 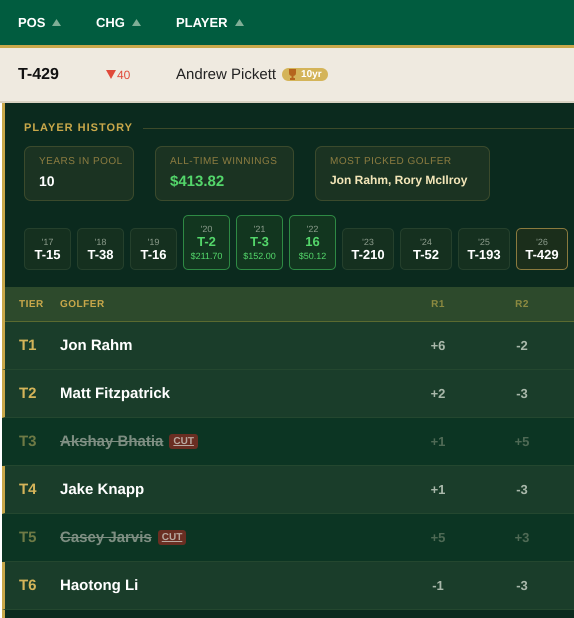 What do you see at coordinates (112, 441) in the screenshot?
I see `golfer-name: Akshay Bhatia` at bounding box center [112, 441].